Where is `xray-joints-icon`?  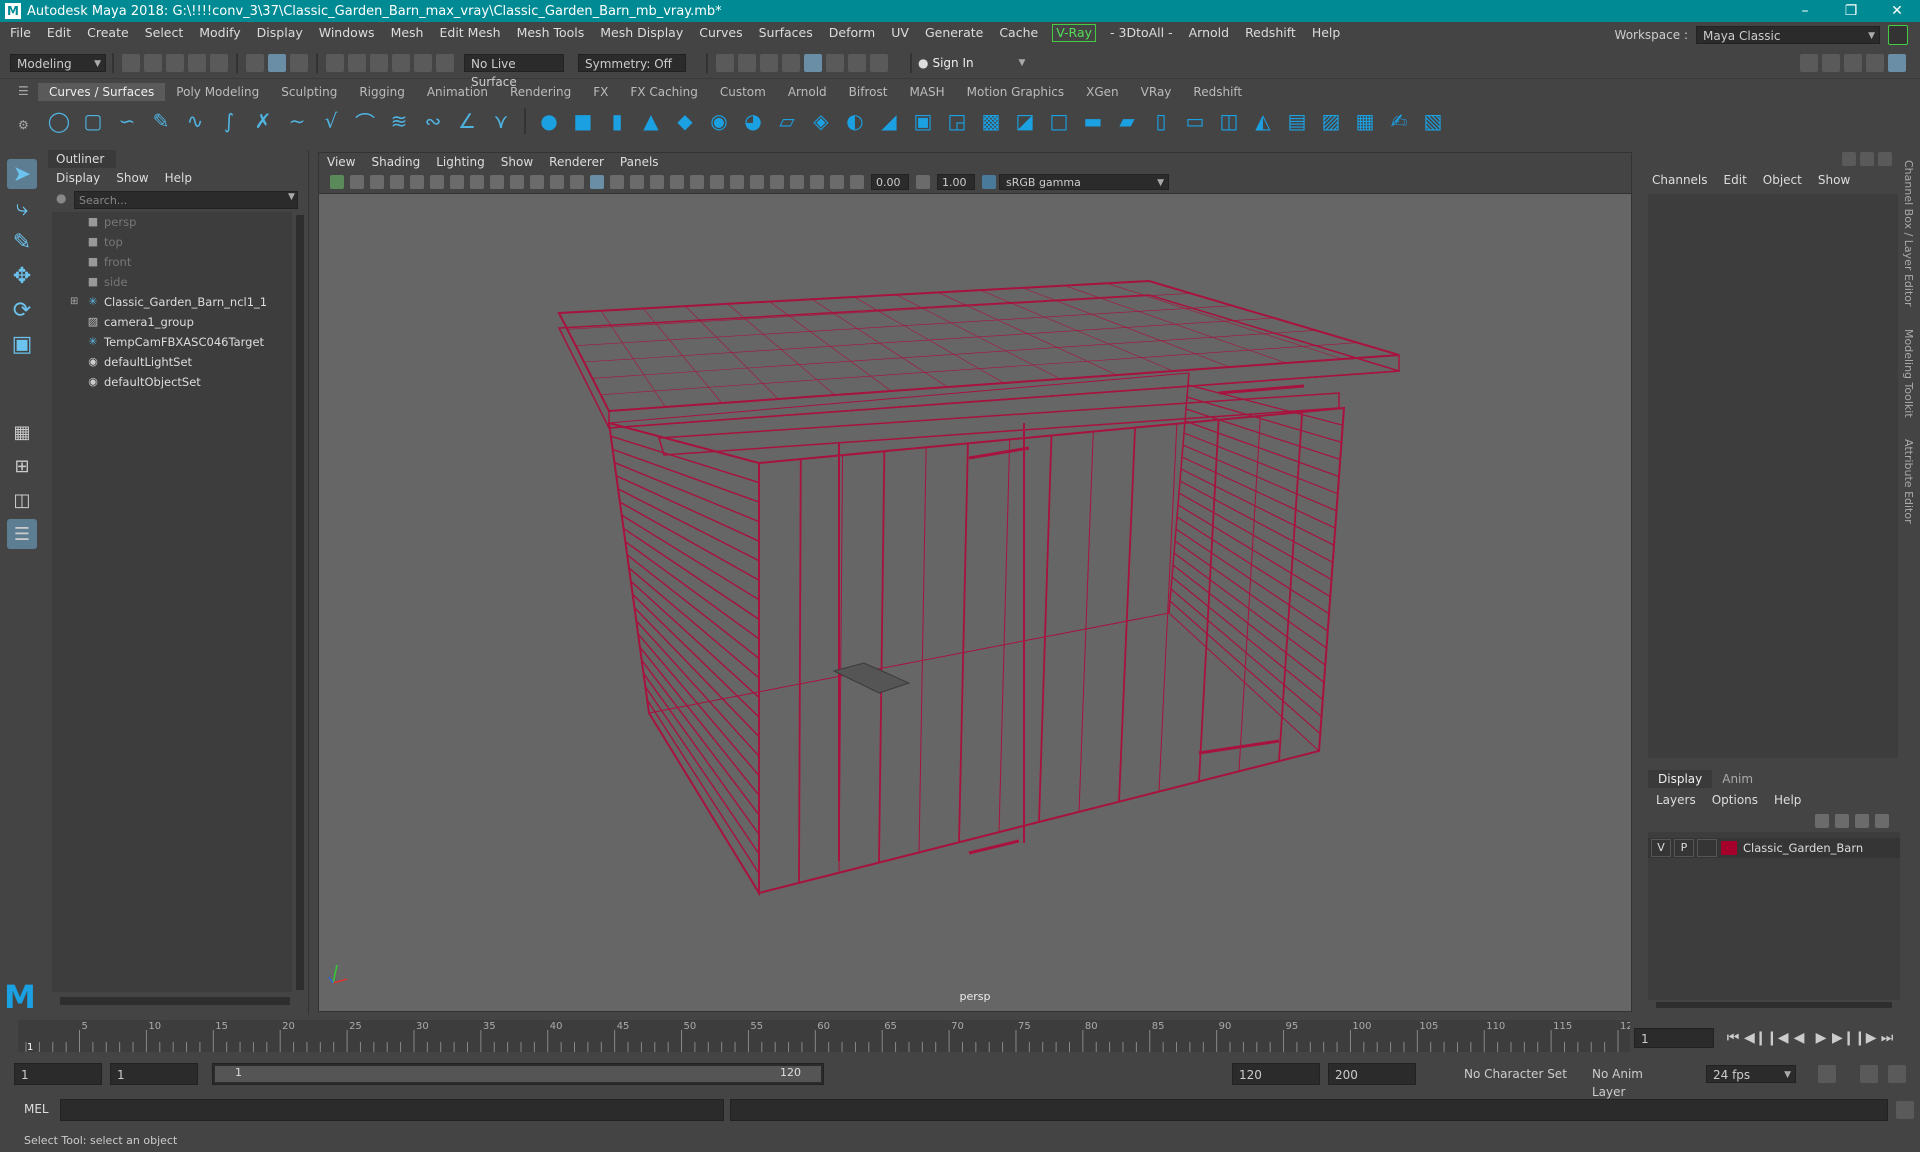
xray-joints-icon is located at coordinates (817, 182).